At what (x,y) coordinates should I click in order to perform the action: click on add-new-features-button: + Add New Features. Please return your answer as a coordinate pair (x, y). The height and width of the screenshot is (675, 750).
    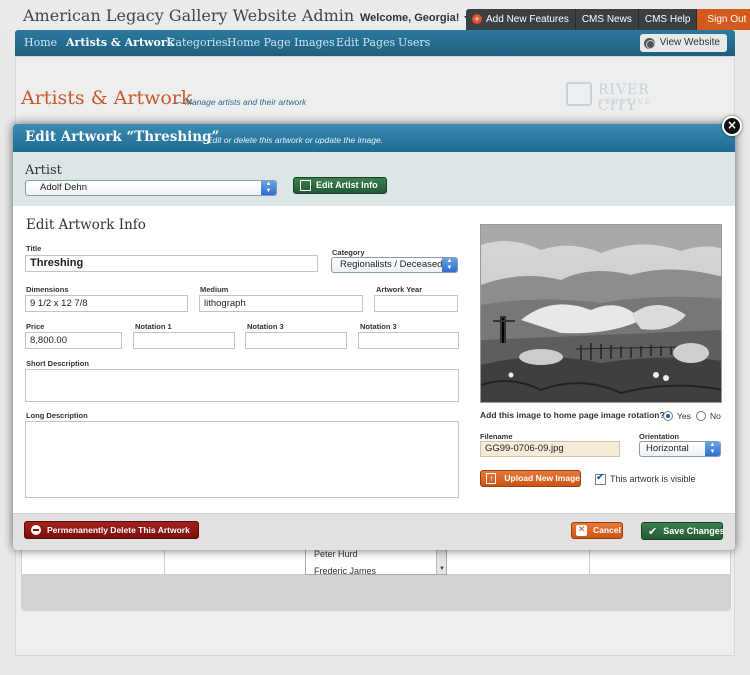
    Looking at the image, I should click on (521, 19).